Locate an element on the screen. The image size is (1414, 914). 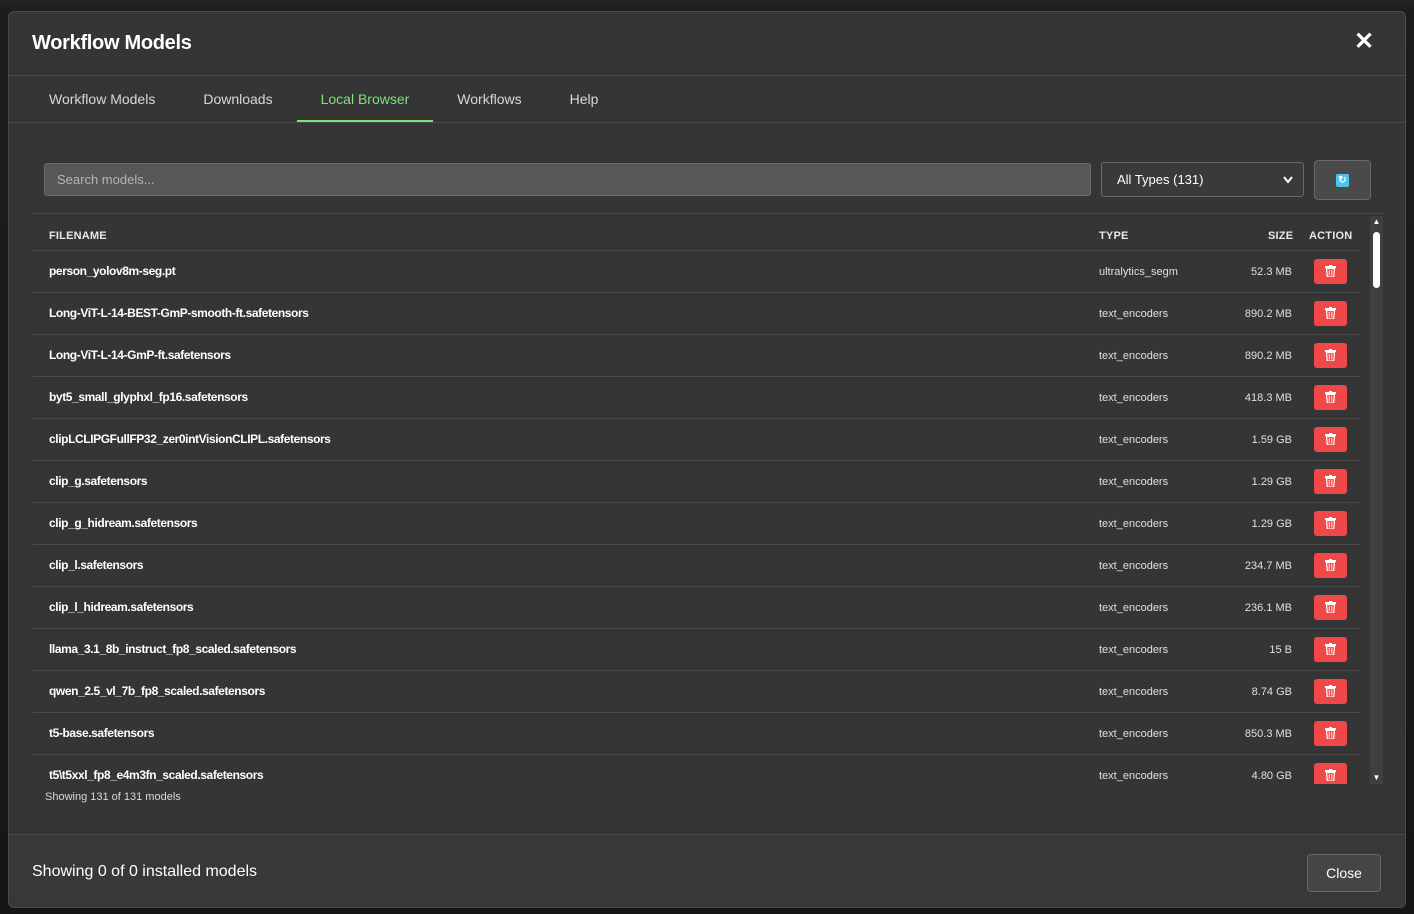
scrollbar-thumb is located at coordinates (1376, 260).